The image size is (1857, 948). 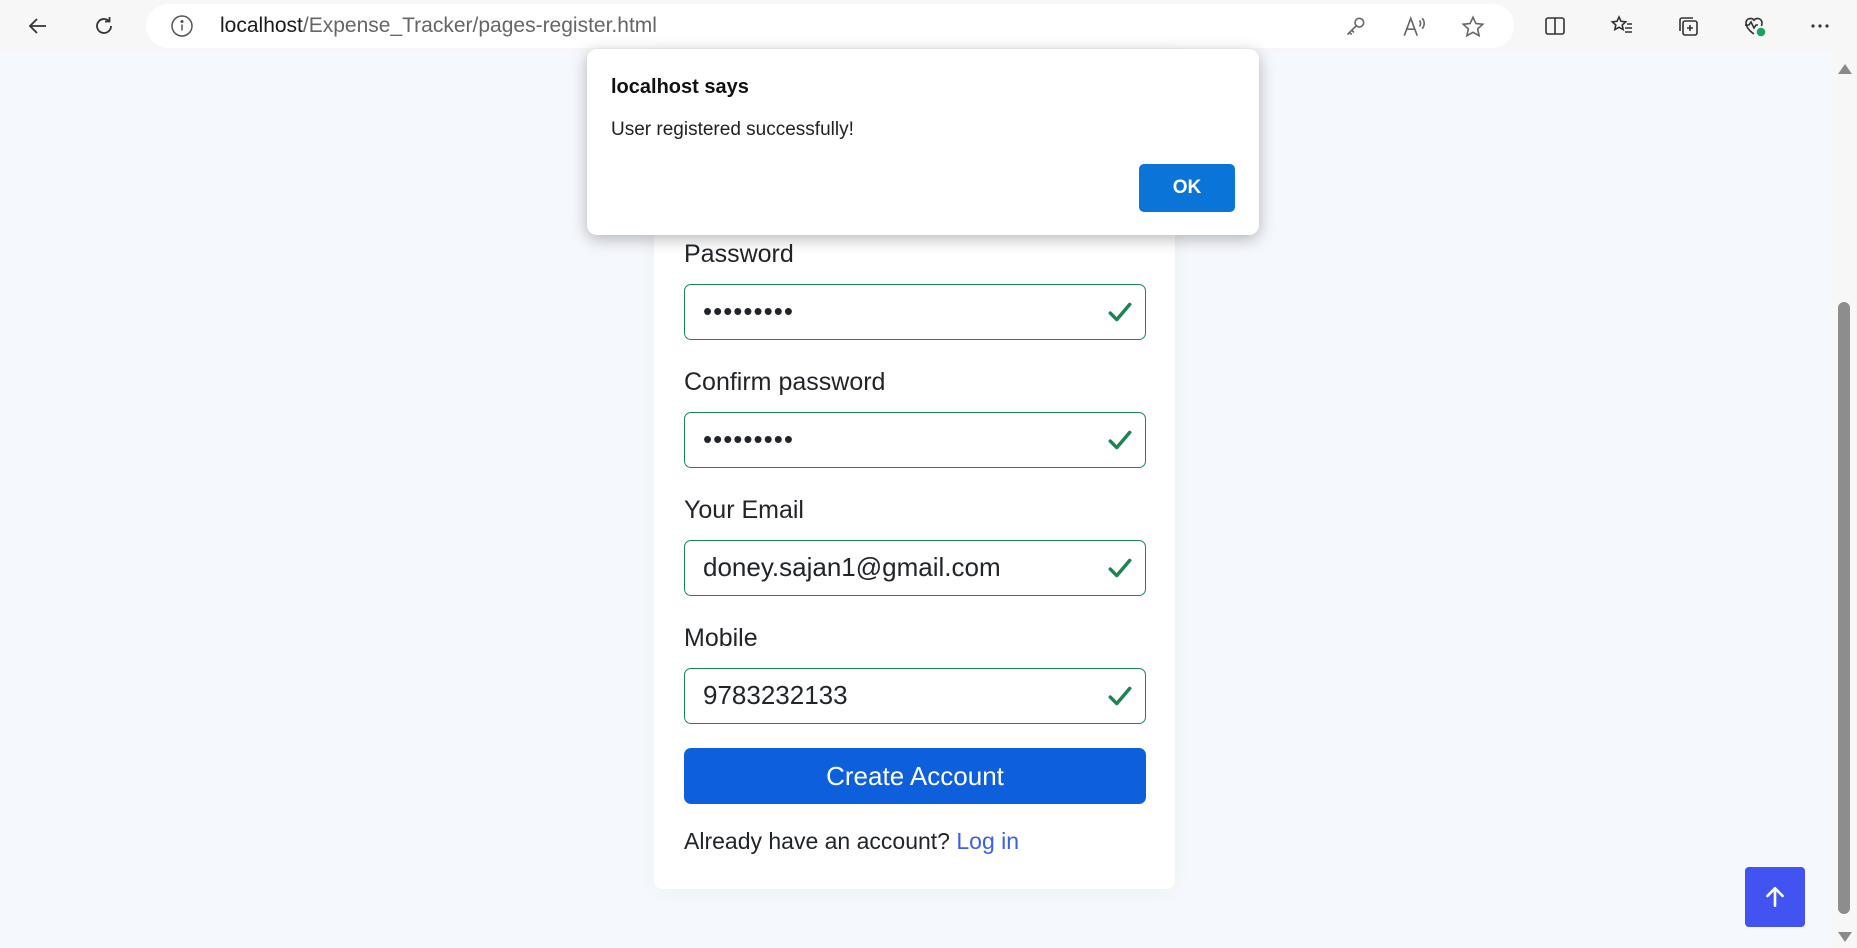 I want to click on split-screen-icon, so click(x=1555, y=26).